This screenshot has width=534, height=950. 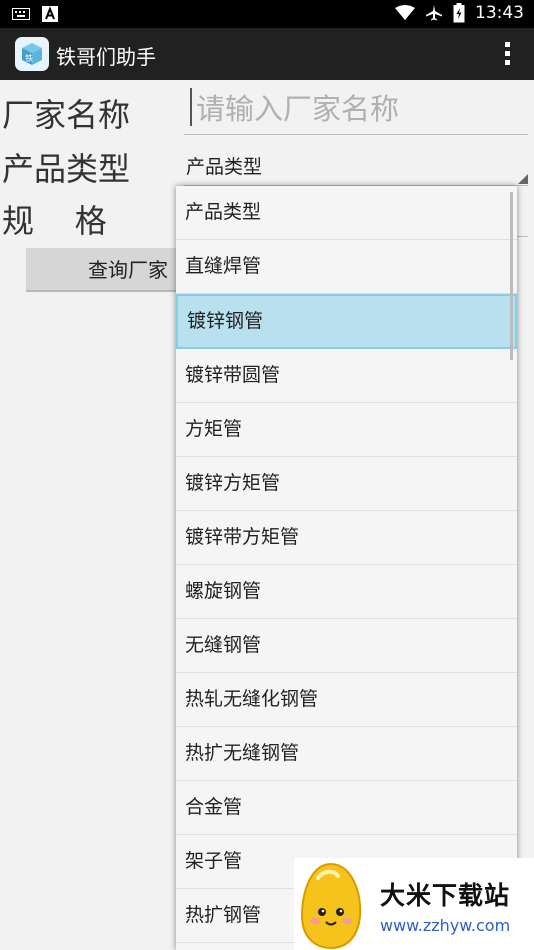 What do you see at coordinates (346, 646) in the screenshot?
I see `dropdown-item: 无缝钢管` at bounding box center [346, 646].